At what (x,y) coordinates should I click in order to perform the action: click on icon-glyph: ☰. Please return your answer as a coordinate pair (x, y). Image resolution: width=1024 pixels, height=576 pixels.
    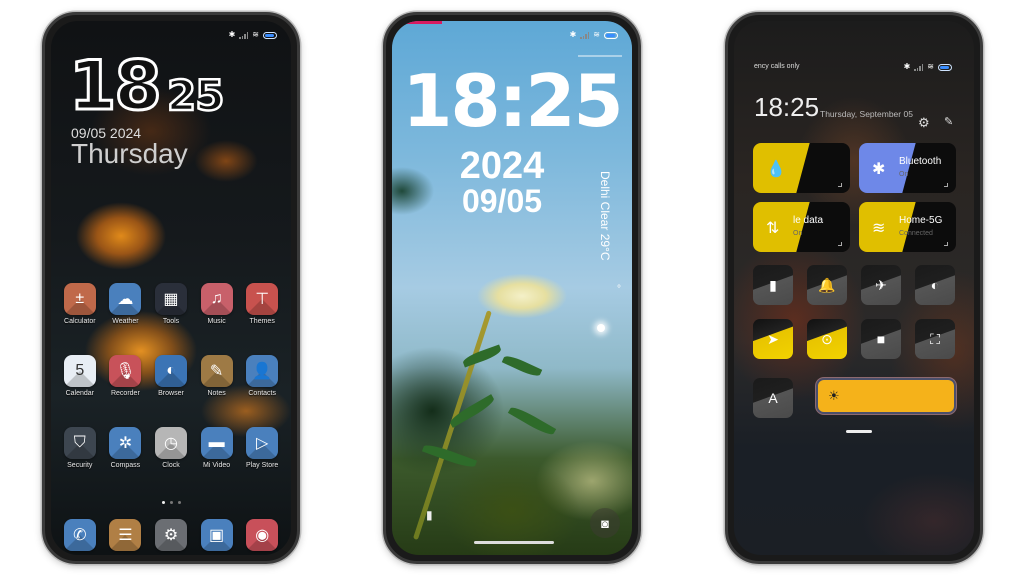
    Looking at the image, I should click on (125, 535).